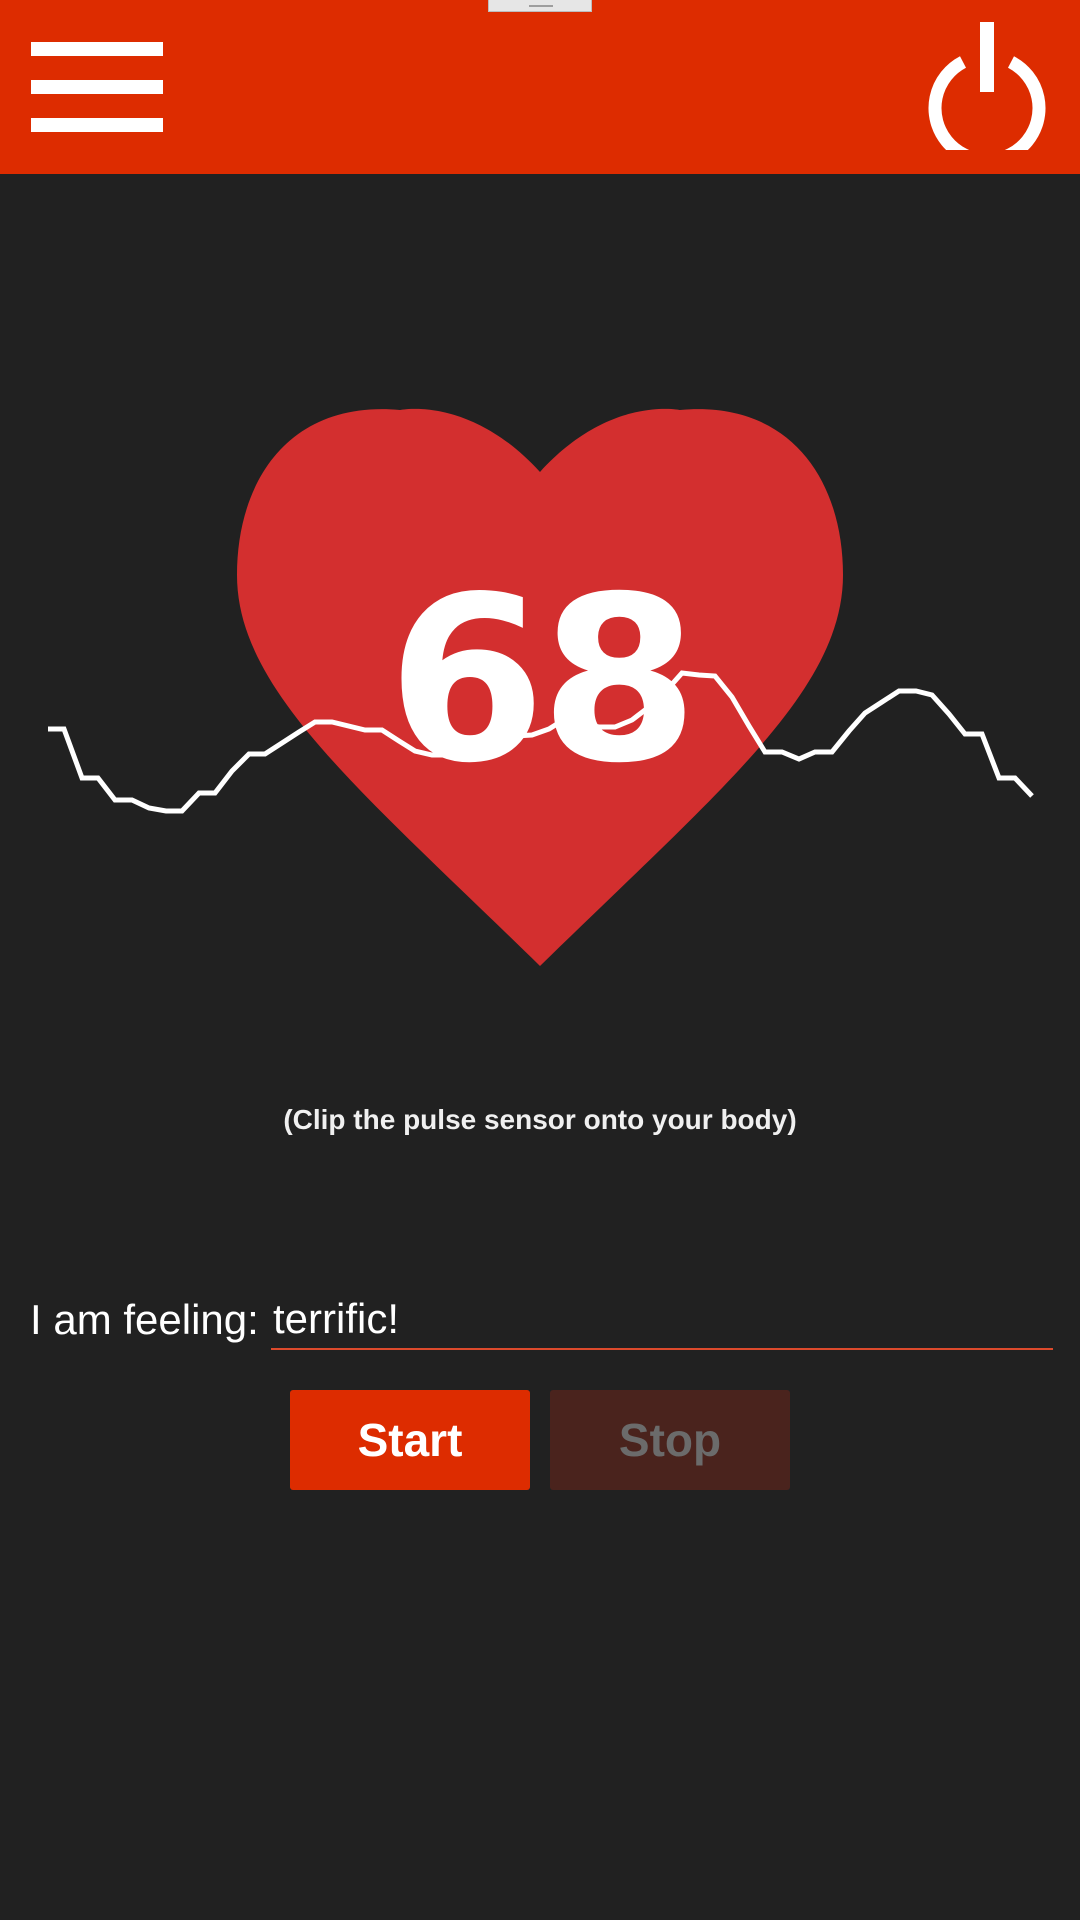  What do you see at coordinates (541, 742) in the screenshot?
I see `pulse-trace` at bounding box center [541, 742].